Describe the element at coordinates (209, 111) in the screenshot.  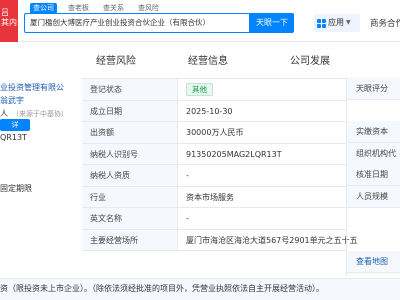
I see `row-value: 2025-10-30` at that location.